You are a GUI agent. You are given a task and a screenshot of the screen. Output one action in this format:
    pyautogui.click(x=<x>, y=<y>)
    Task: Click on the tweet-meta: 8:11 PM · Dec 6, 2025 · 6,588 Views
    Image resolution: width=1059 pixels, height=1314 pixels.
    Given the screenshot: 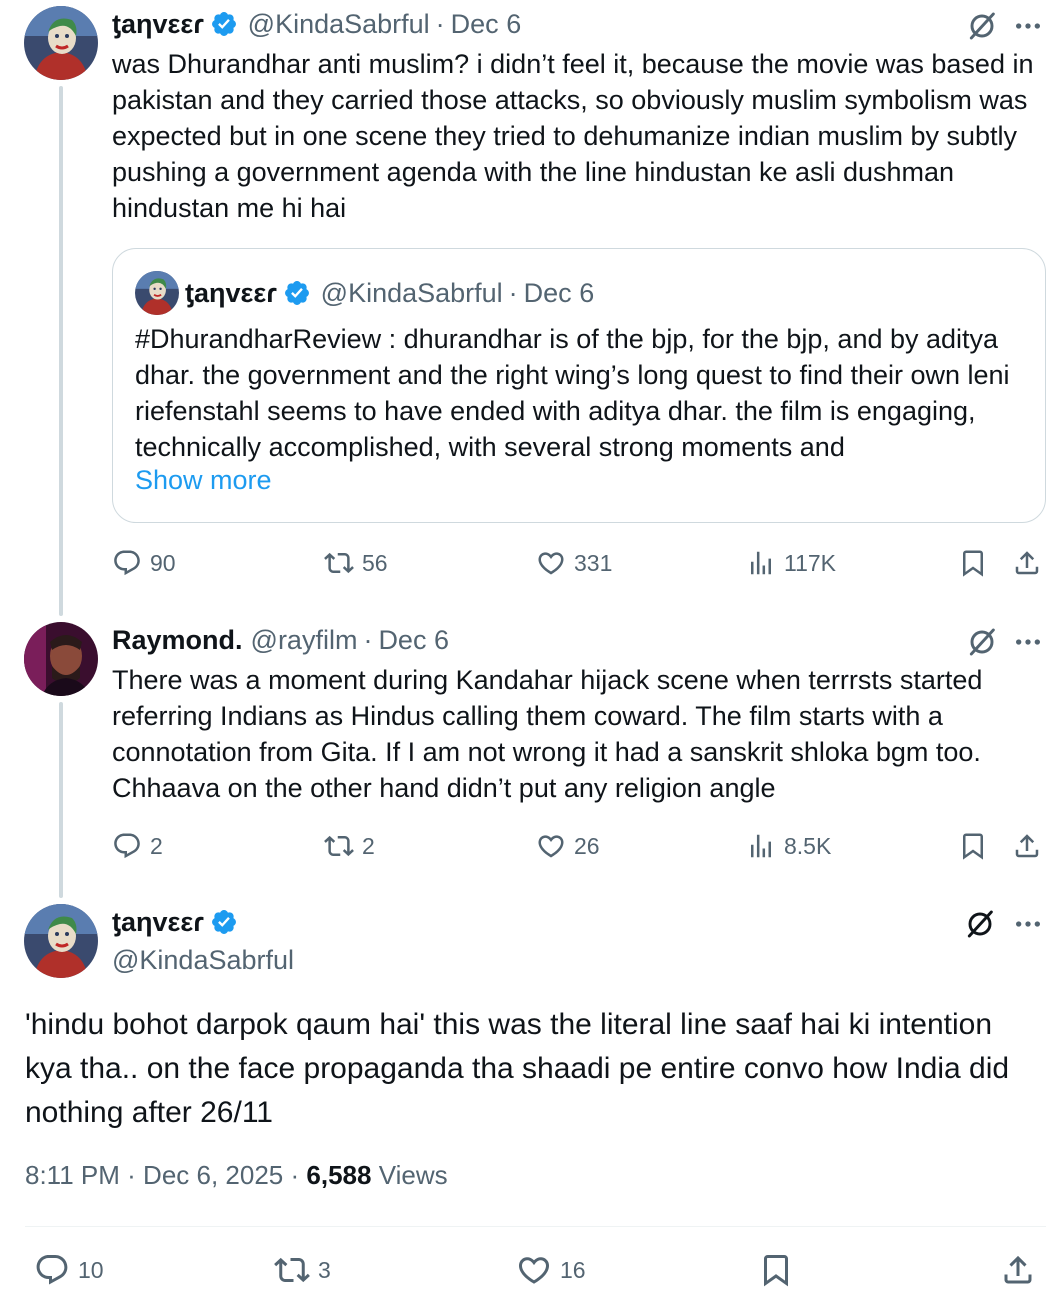 What is the action you would take?
    pyautogui.click(x=236, y=1175)
    